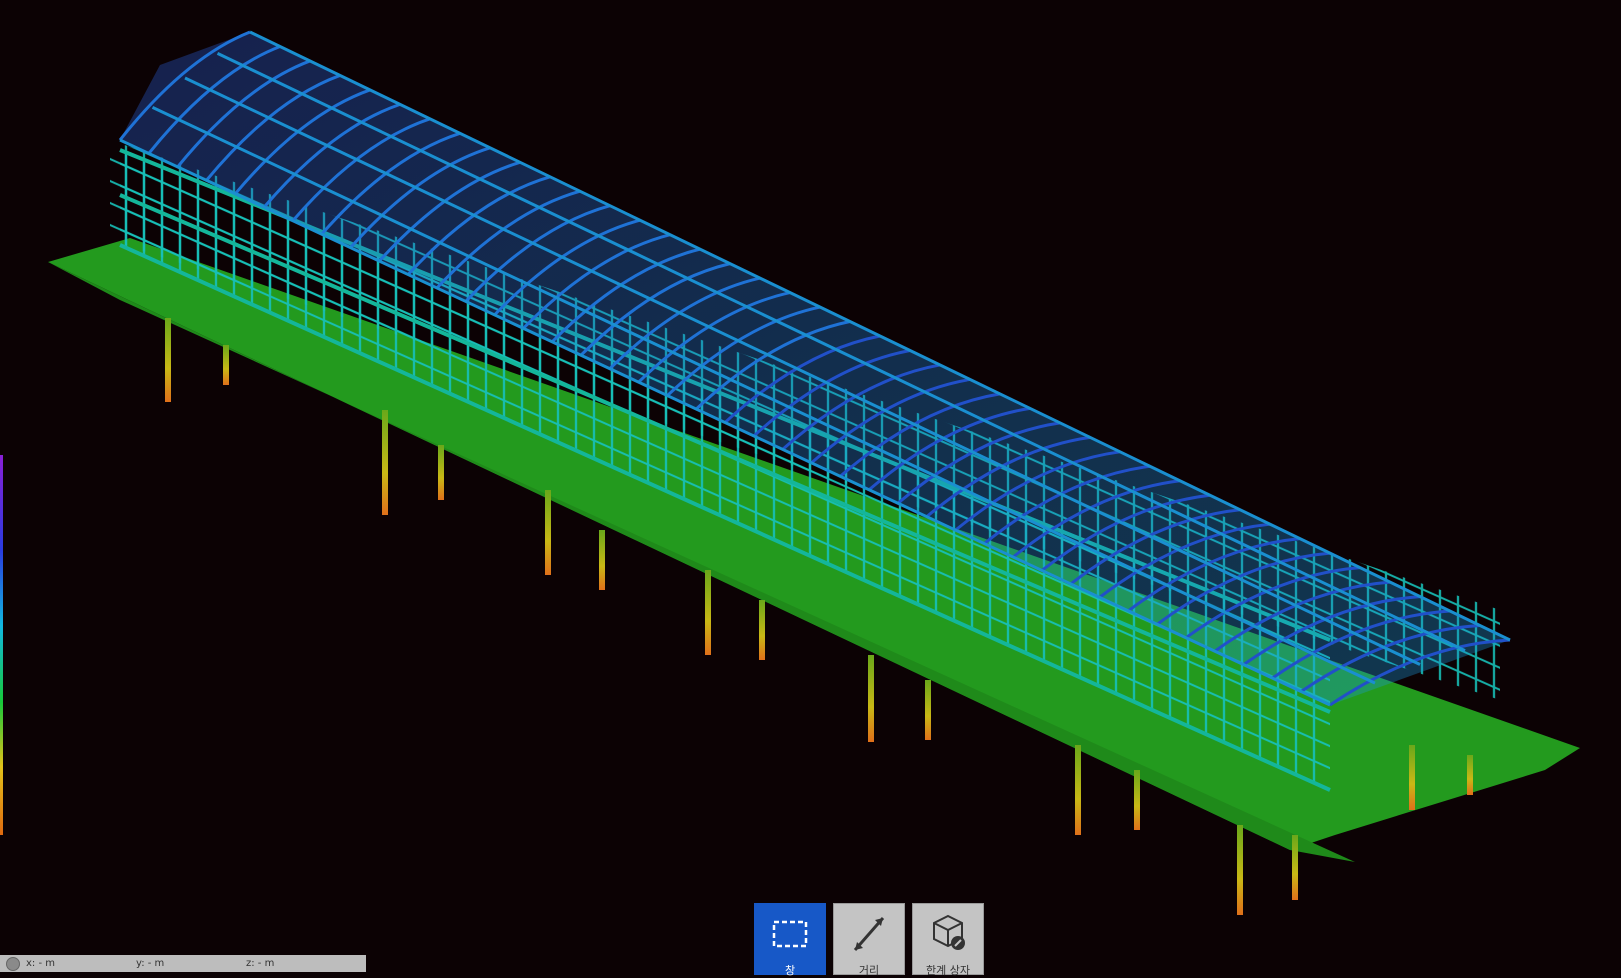 Image resolution: width=1621 pixels, height=978 pixels. What do you see at coordinates (869, 970) in the screenshot?
I see `distance-label: 거리` at bounding box center [869, 970].